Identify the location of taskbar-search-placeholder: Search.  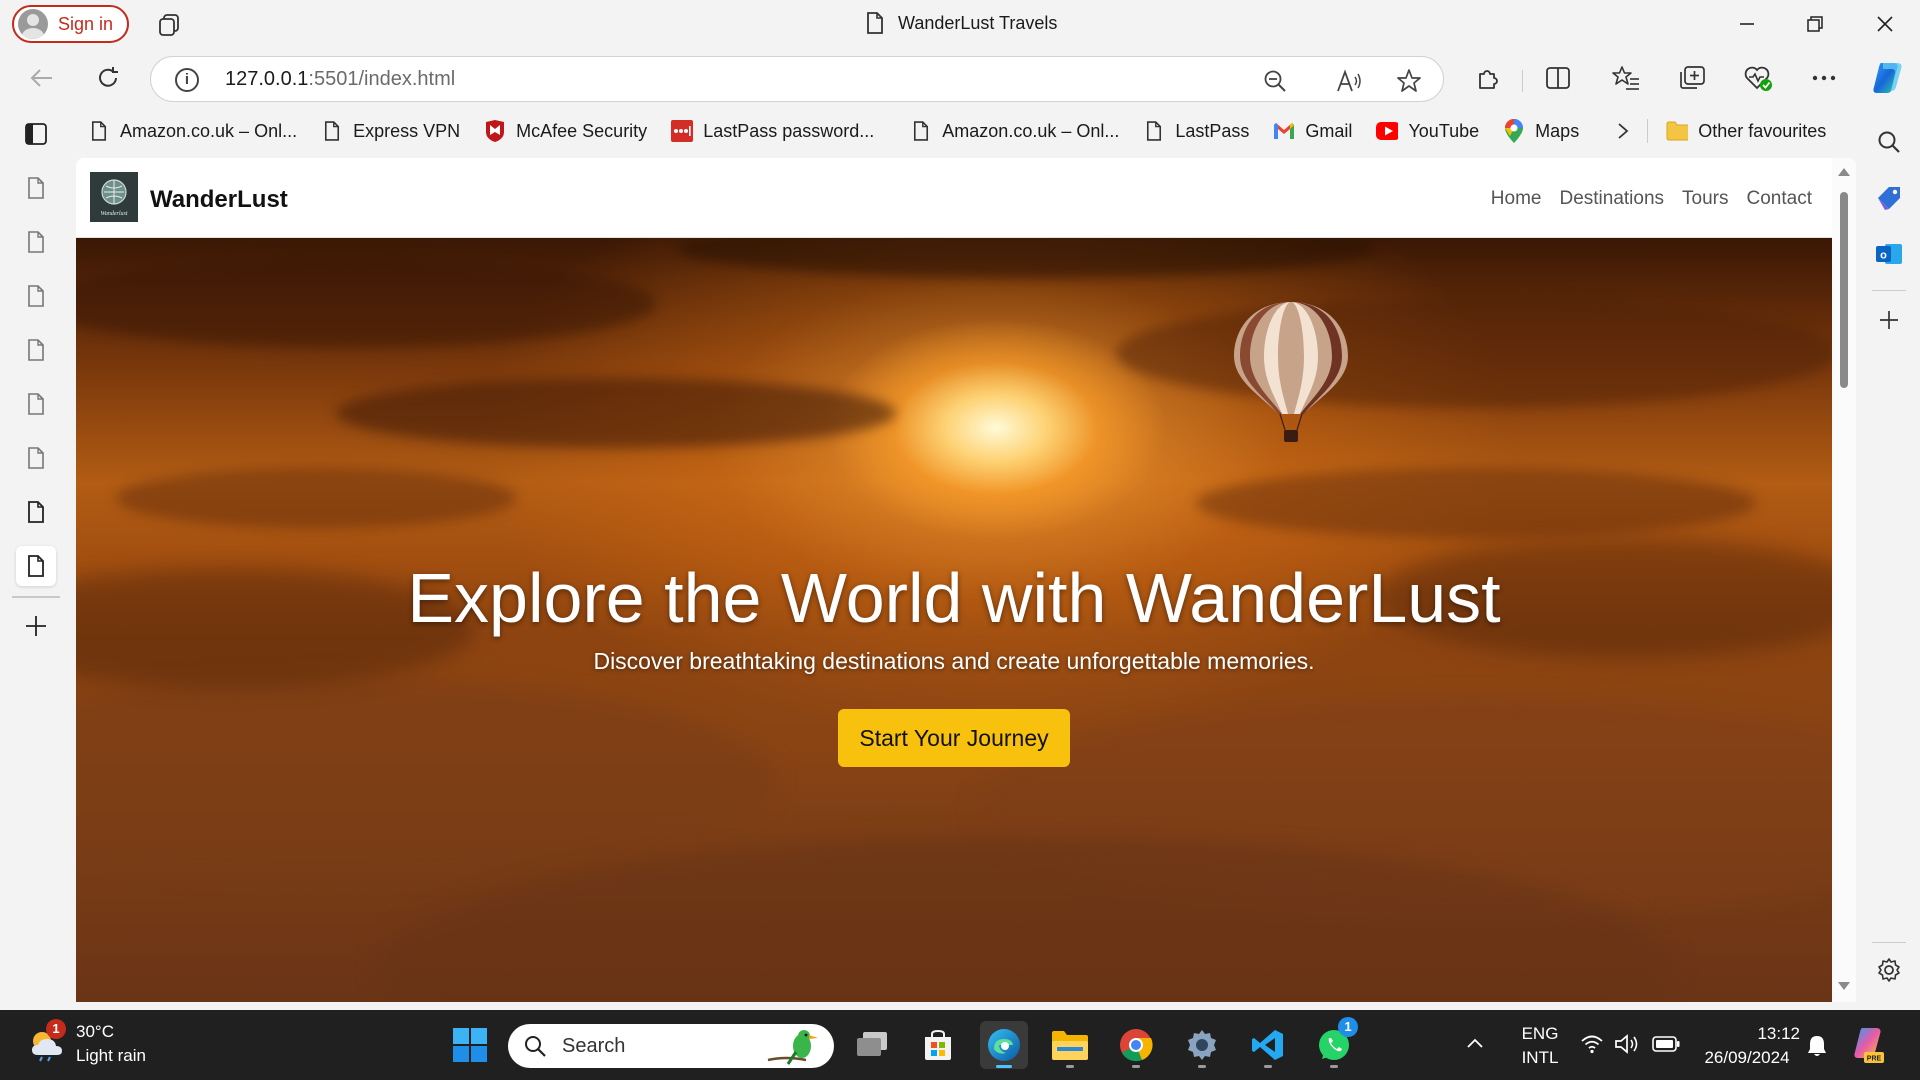
(594, 1045).